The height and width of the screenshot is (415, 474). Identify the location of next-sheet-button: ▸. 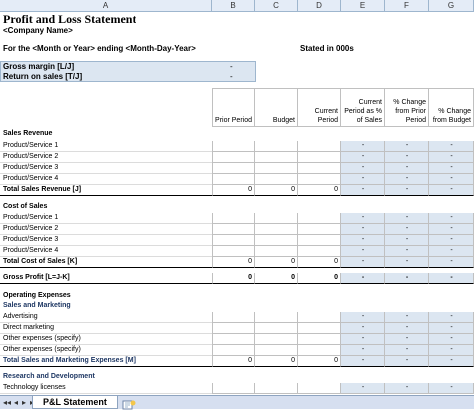
(24, 402).